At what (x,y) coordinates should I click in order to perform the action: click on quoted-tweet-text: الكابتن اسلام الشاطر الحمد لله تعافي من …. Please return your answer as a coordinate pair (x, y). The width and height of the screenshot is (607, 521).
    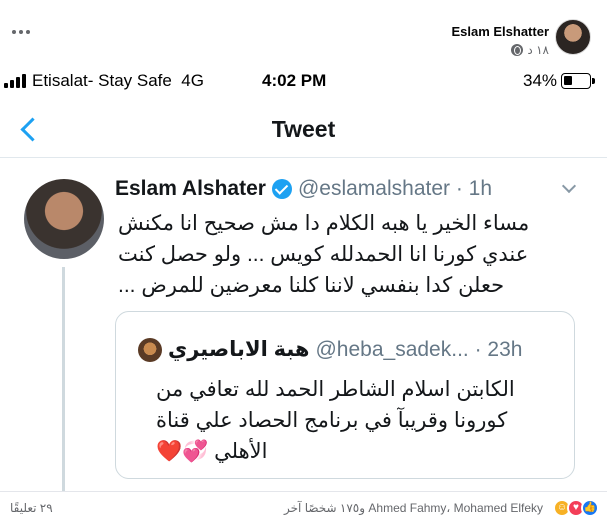
    Looking at the image, I should click on (335, 420).